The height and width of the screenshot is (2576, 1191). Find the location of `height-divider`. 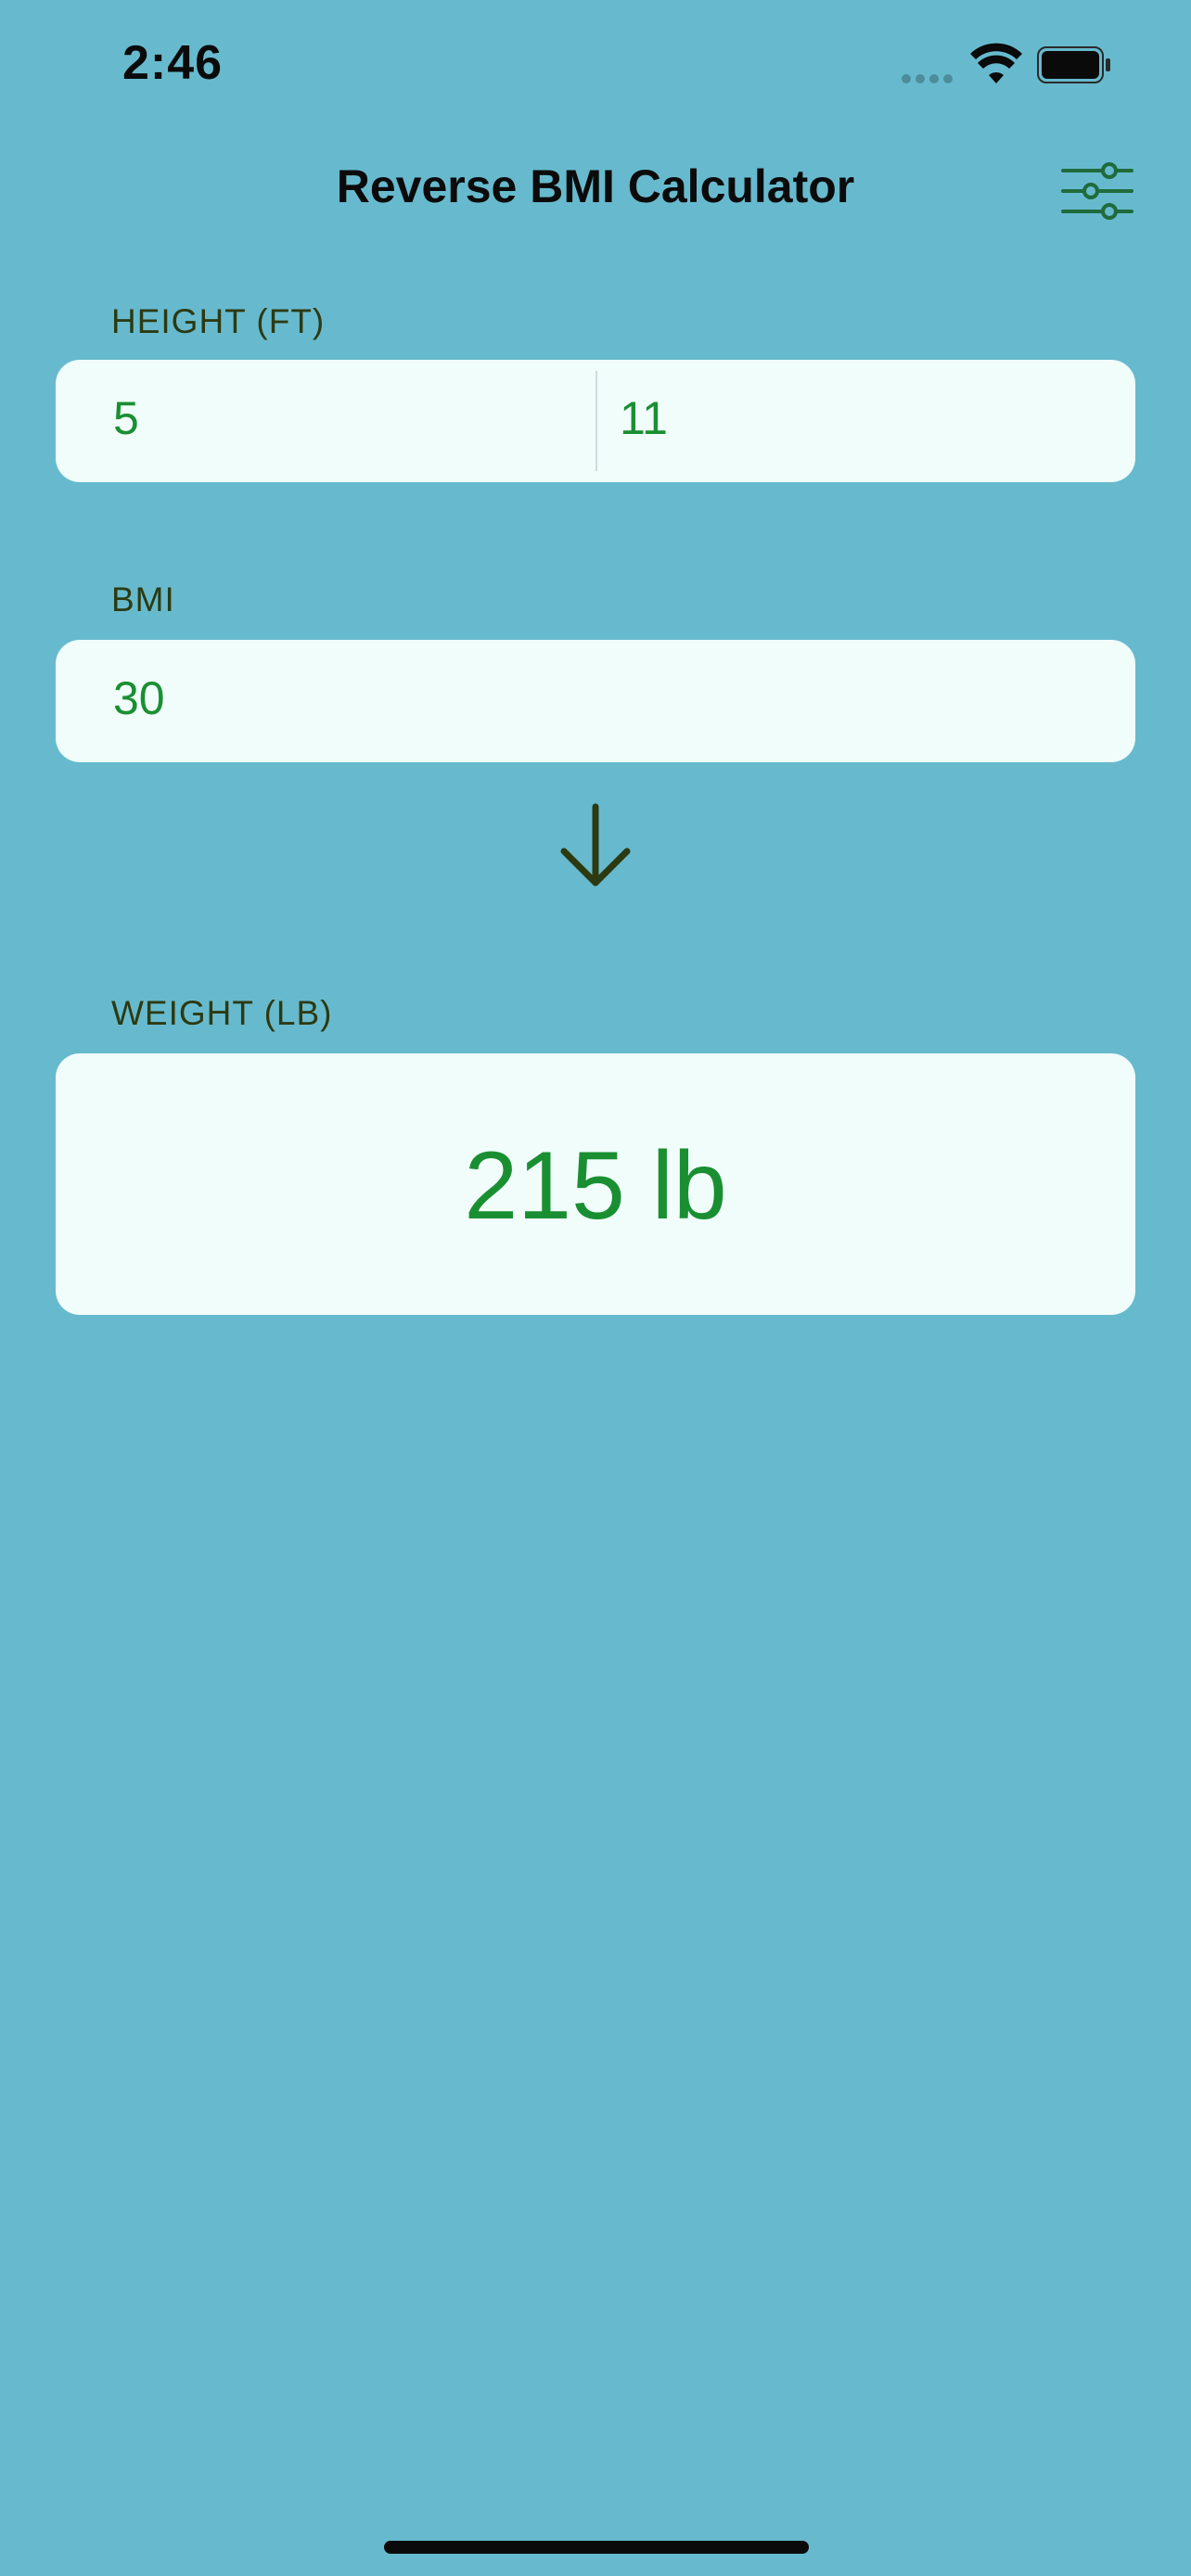

height-divider is located at coordinates (597, 421).